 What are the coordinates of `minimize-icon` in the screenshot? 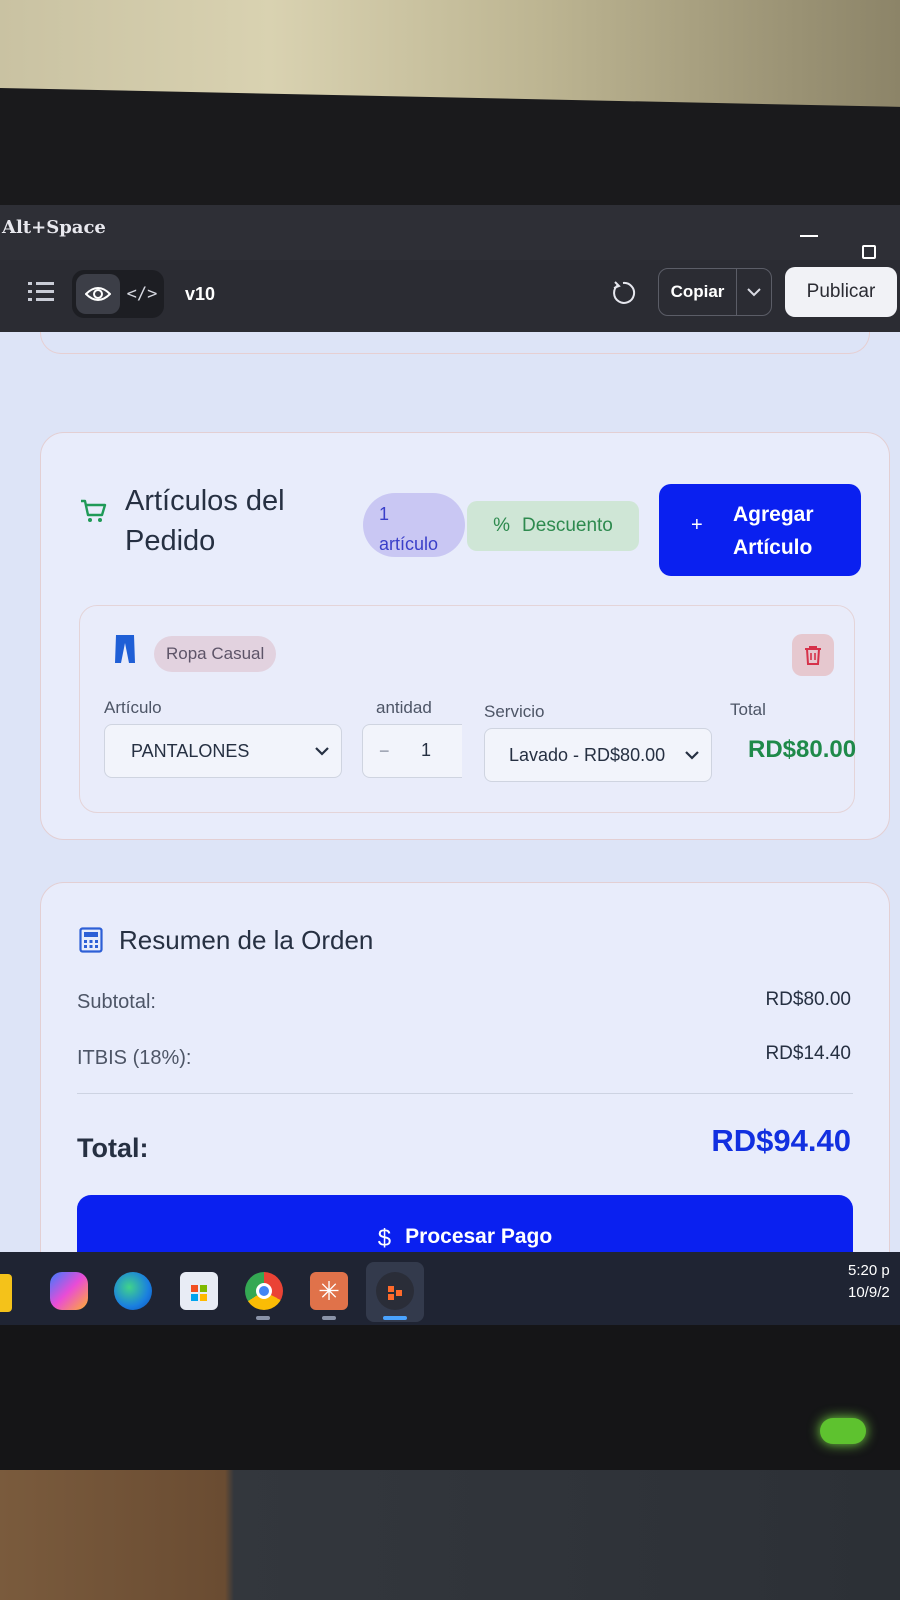 It's located at (809, 236).